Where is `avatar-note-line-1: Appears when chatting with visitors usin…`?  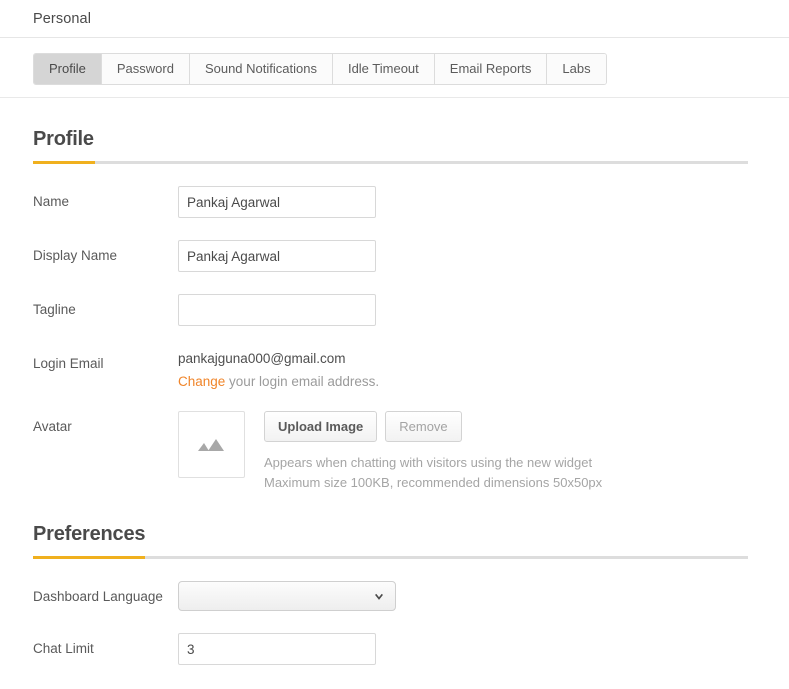
avatar-note-line-1: Appears when chatting with visitors usin… is located at coordinates (428, 462).